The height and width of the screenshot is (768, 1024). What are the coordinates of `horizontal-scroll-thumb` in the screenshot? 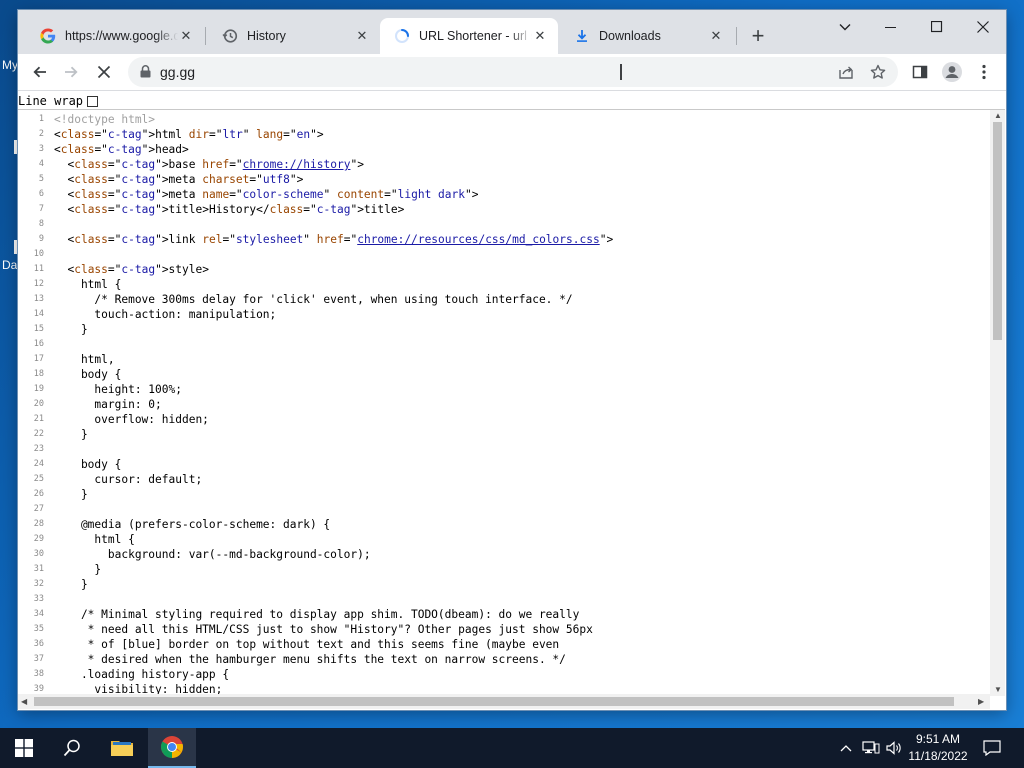 It's located at (494, 701).